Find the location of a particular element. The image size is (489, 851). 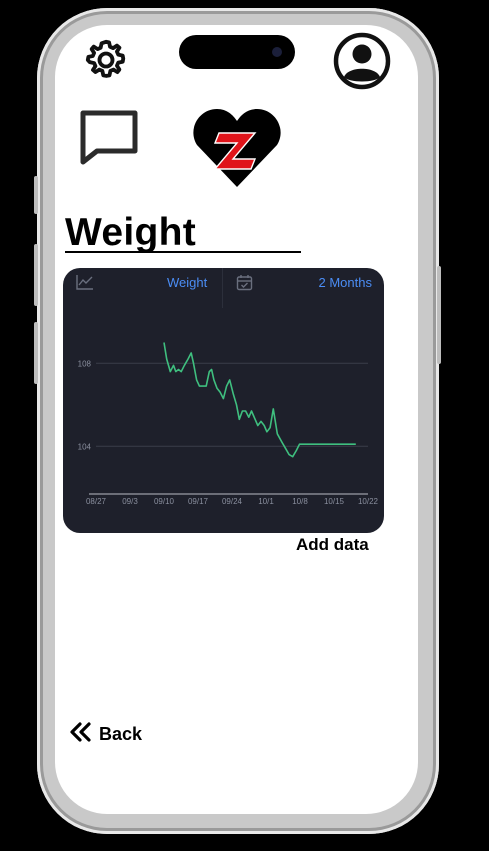

heart-logo-icon is located at coordinates (237, 148).